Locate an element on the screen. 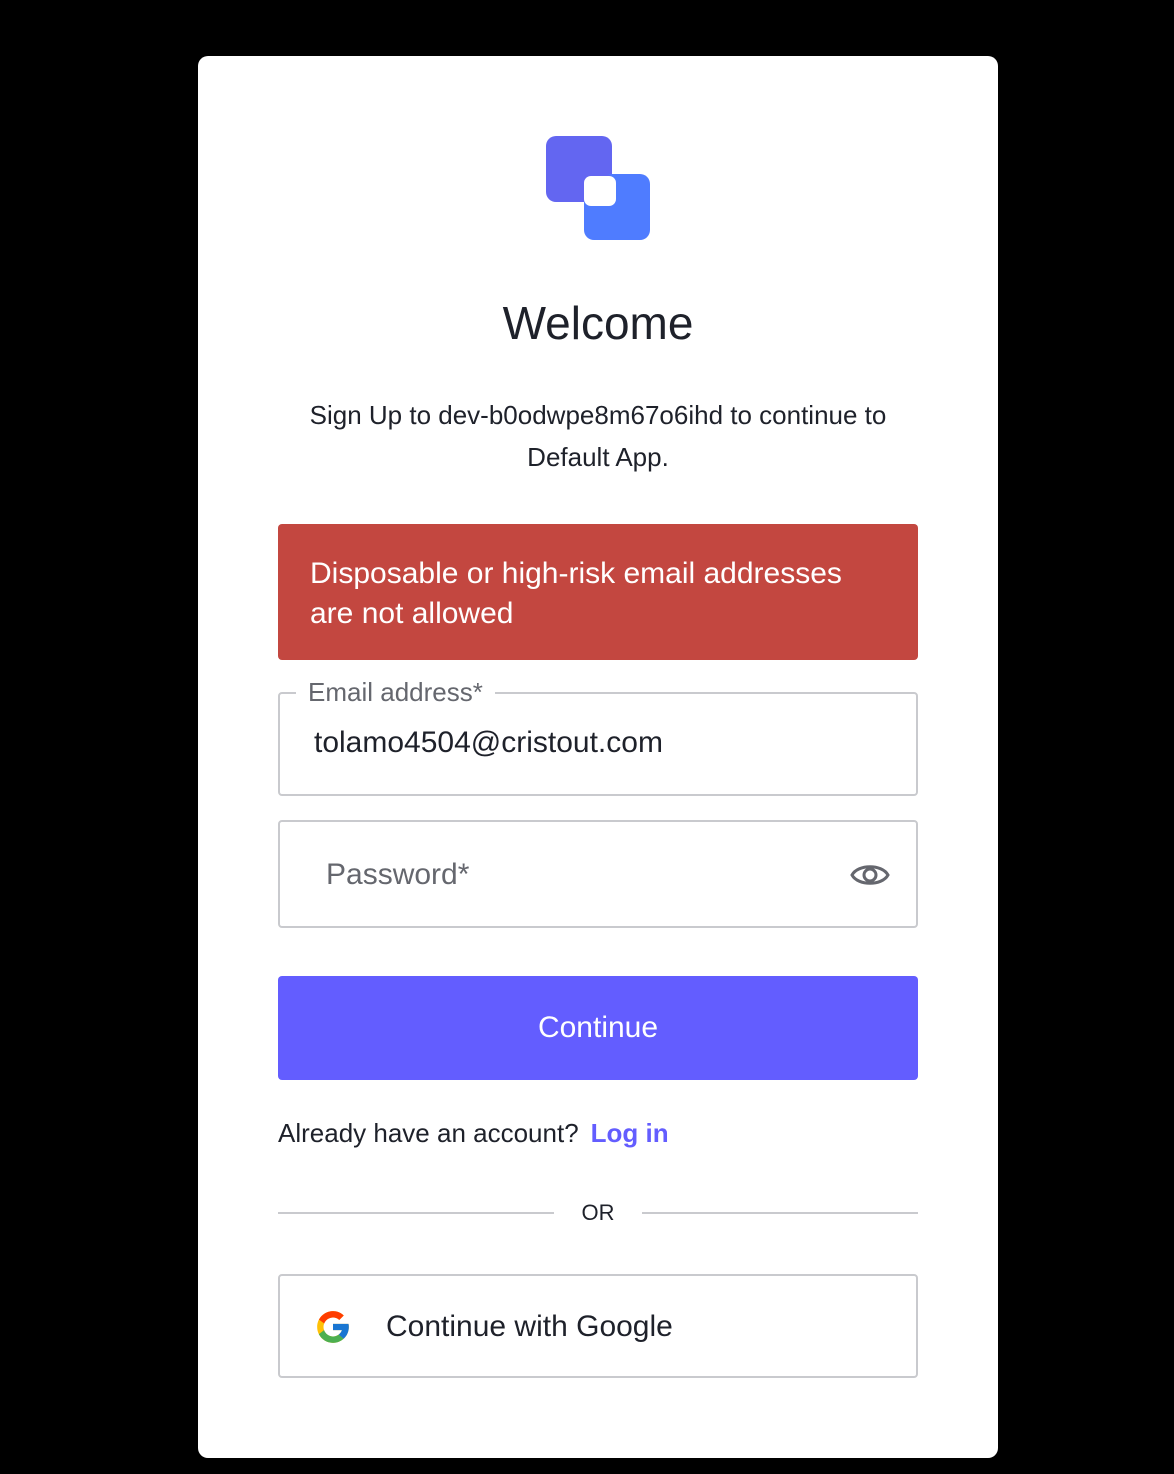 This screenshot has height=1474, width=1174. password-input: Password* is located at coordinates (397, 875).